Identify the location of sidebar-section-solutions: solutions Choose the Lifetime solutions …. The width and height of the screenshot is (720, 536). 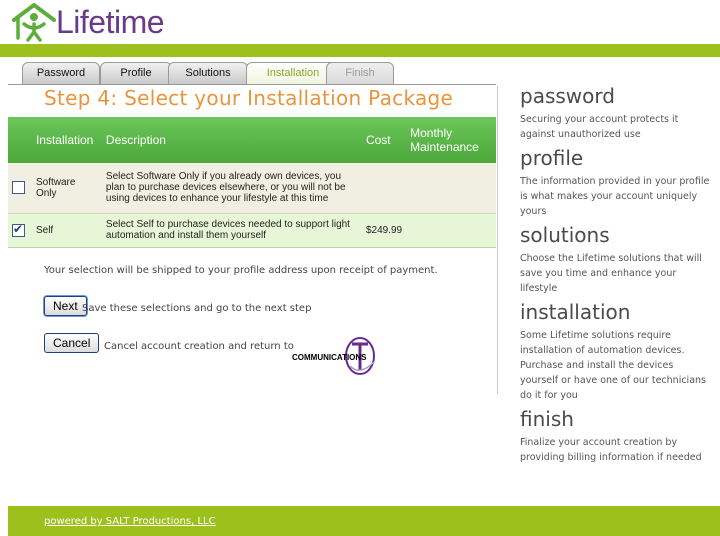
(615, 259).